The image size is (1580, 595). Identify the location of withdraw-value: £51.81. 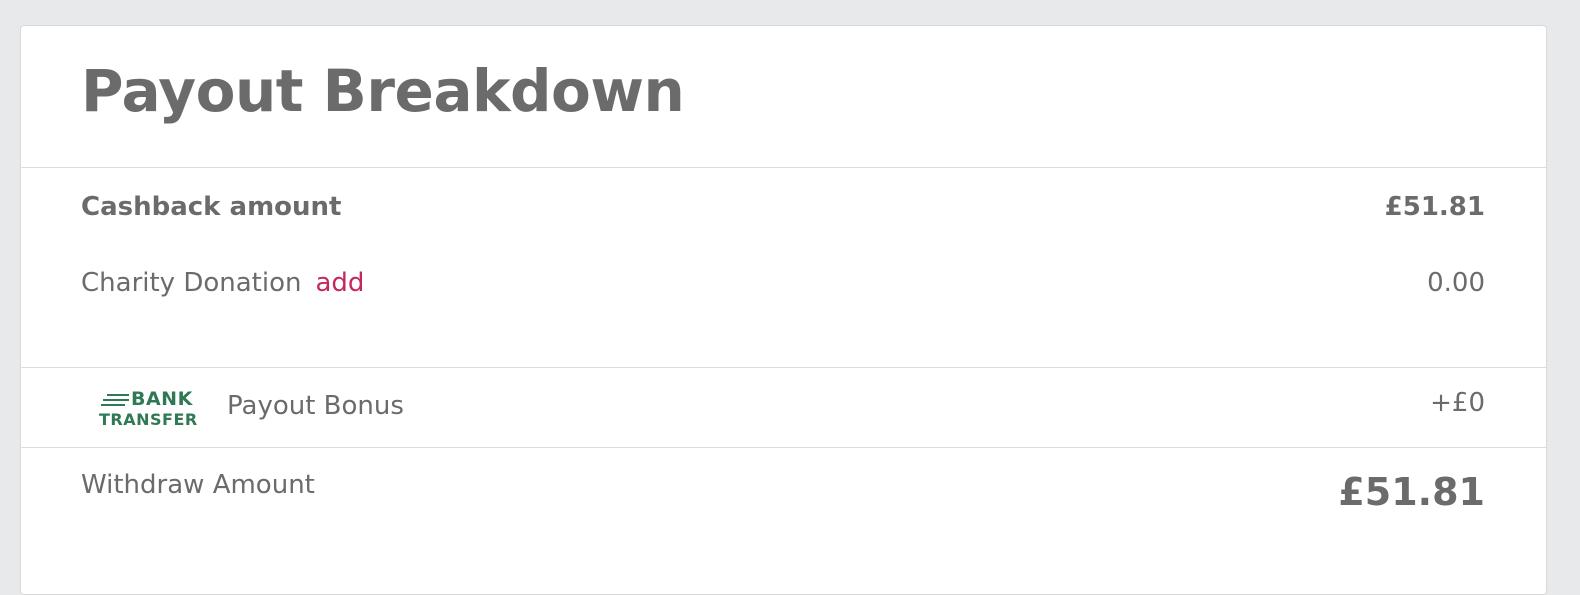
(1411, 492).